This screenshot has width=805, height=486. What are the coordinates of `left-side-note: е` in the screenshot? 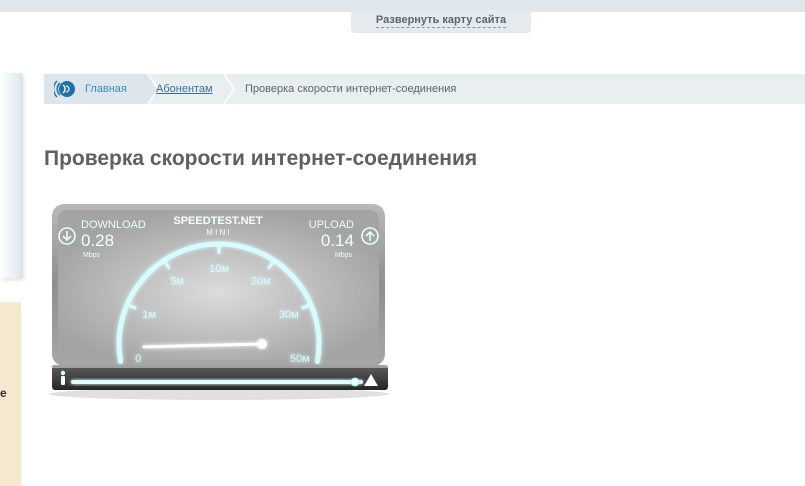 It's located at (10, 394).